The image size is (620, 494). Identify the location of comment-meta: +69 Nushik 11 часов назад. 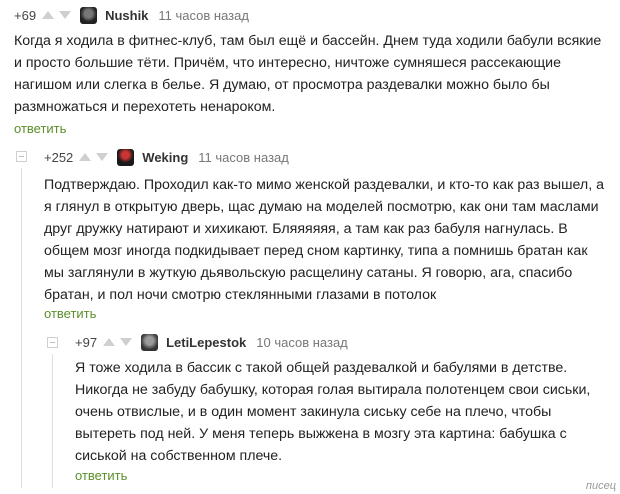
(131, 15).